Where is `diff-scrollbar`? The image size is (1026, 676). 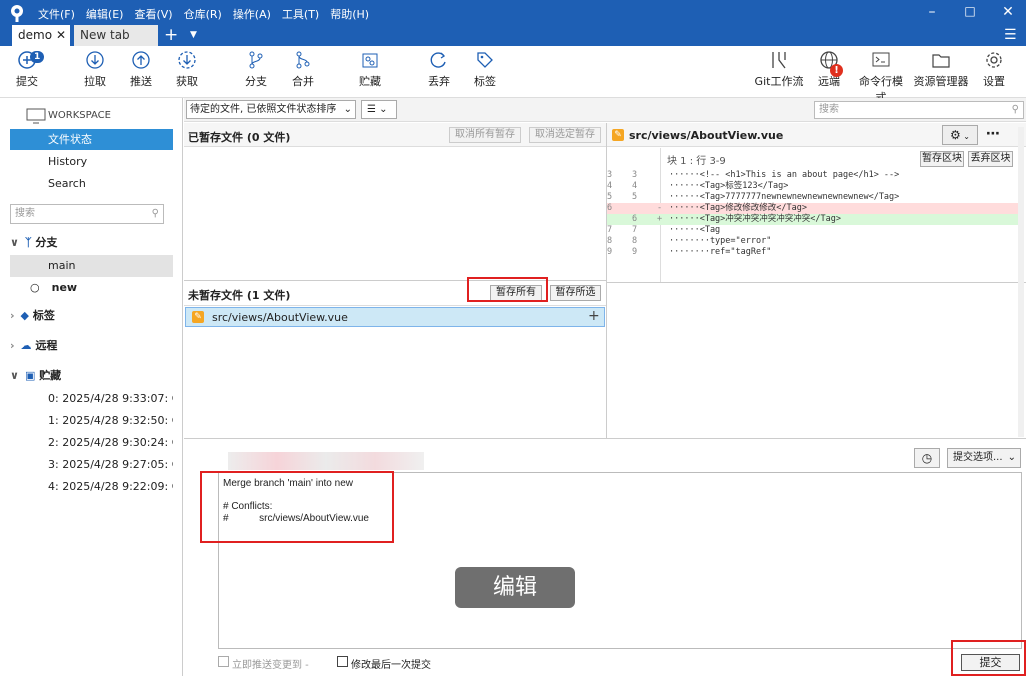 diff-scrollbar is located at coordinates (1021, 282).